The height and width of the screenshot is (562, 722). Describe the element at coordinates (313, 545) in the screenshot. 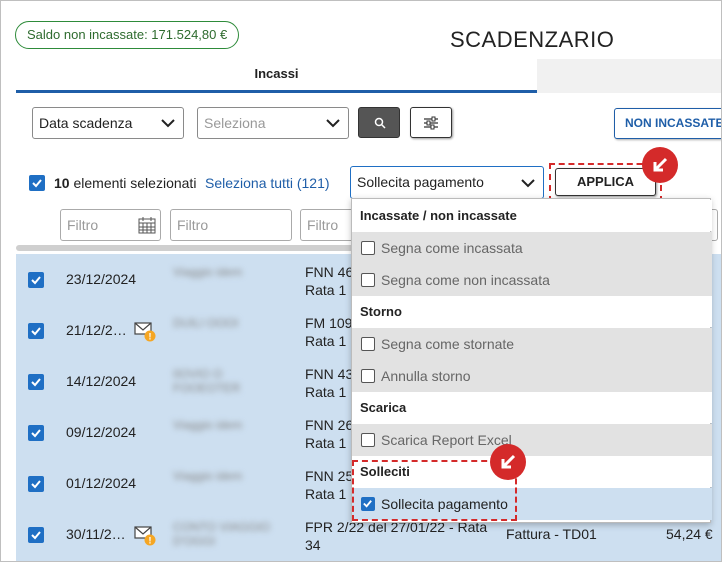

I see `row-doc-line2: 34` at that location.